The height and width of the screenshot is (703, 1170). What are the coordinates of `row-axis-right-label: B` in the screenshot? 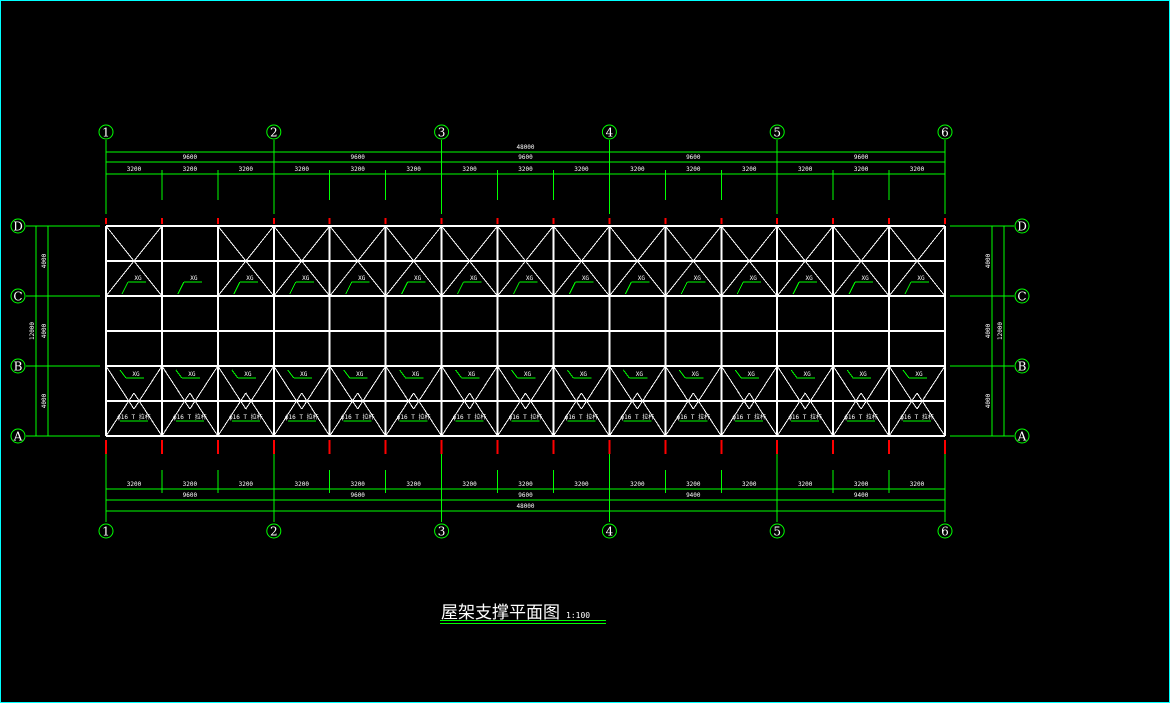 It's located at (1022, 367).